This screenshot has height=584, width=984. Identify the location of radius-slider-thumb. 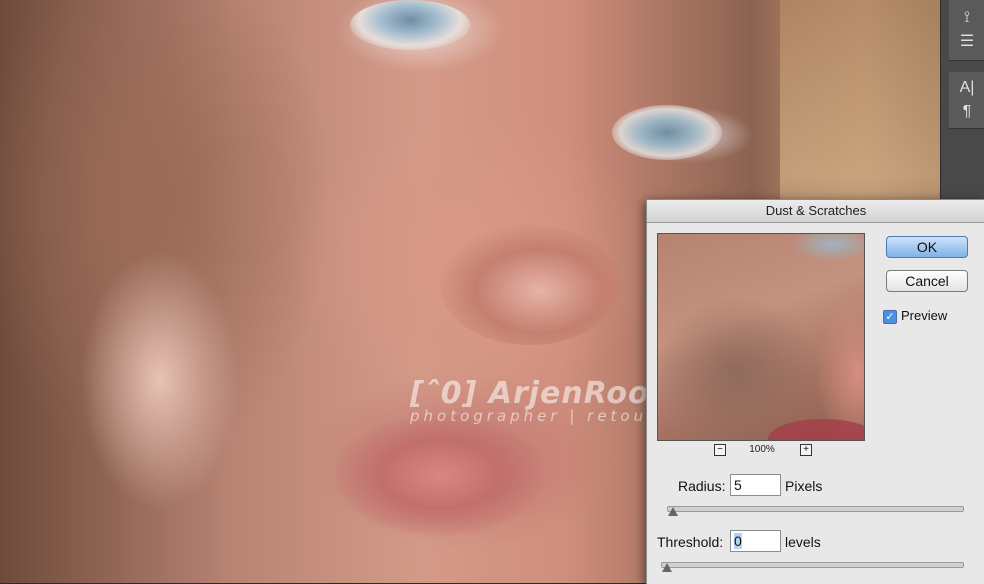
(673, 511).